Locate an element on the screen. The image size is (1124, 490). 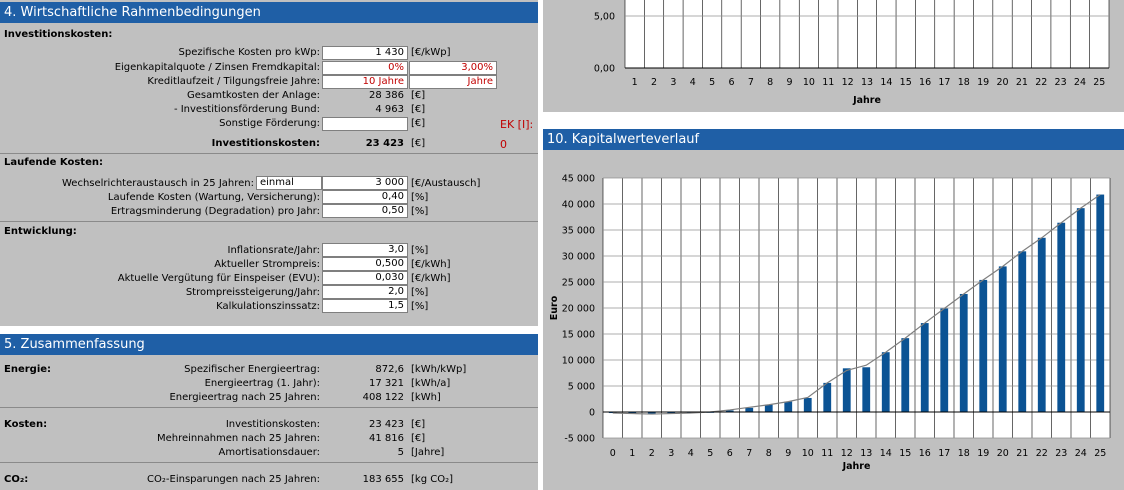
y-tick-label: 45 000 is located at coordinates (578, 179).